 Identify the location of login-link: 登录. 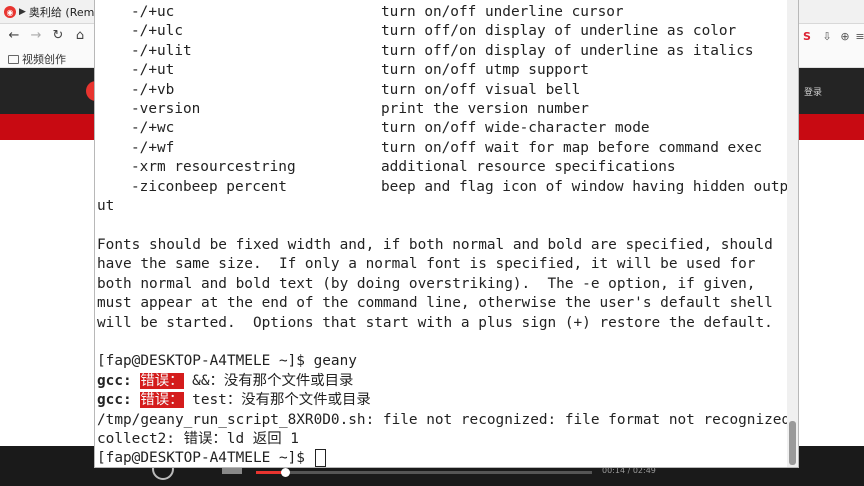
(813, 91).